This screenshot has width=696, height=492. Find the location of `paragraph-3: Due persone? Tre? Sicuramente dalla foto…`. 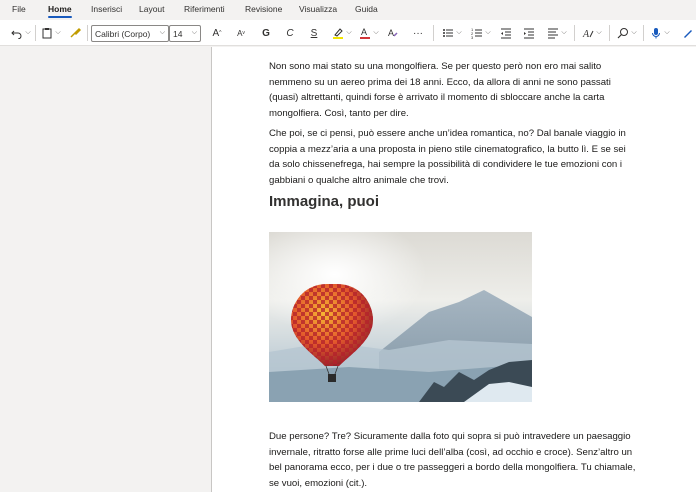

paragraph-3: Due persone? Tre? Sicuramente dalla foto… is located at coordinates (454, 460).